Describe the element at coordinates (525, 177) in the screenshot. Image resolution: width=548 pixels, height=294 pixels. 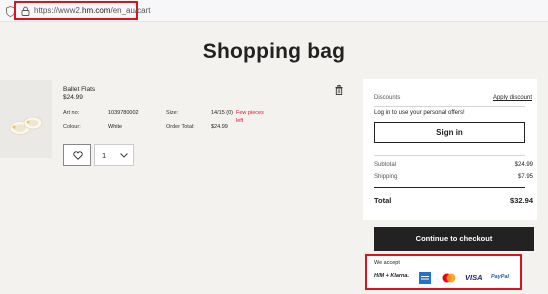
I see `shipping-value: $7.95` at that location.